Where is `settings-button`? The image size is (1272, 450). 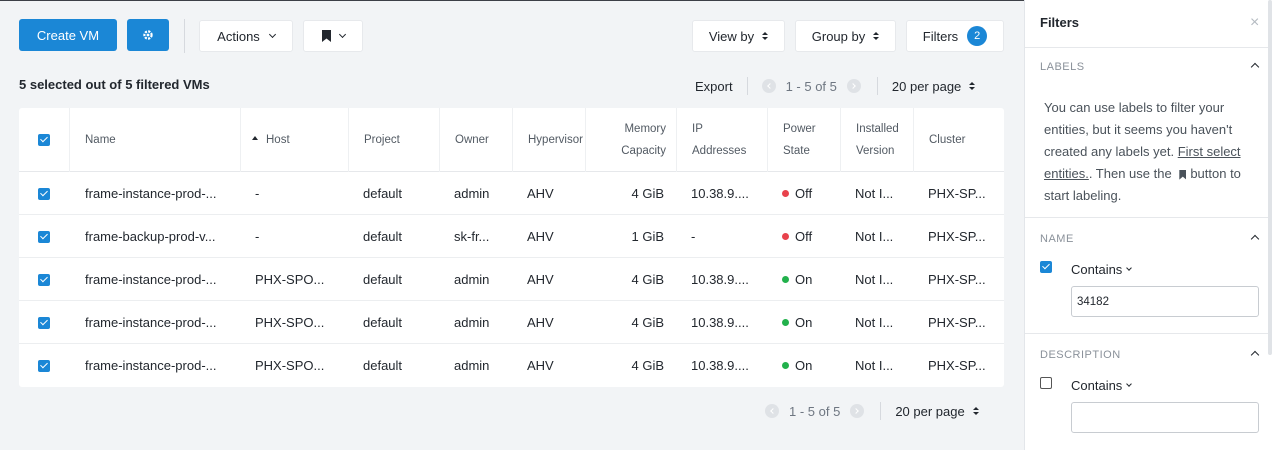
settings-button is located at coordinates (148, 35).